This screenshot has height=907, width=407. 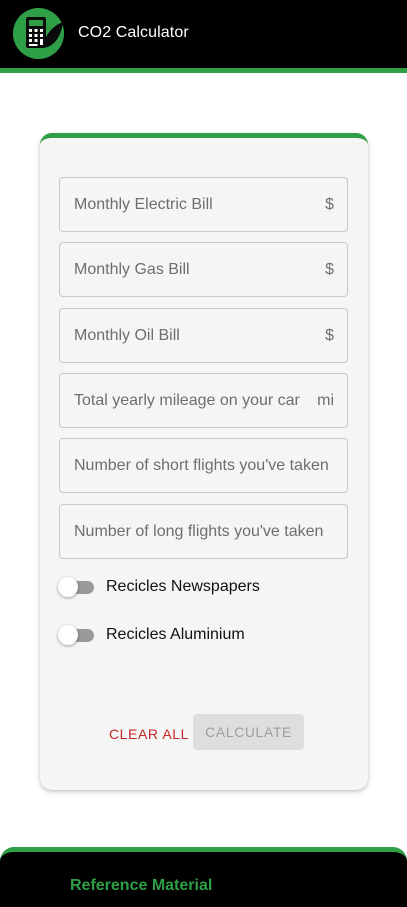 I want to click on oil-bill-field: Monthly Oil Bill $, so click(x=203, y=335).